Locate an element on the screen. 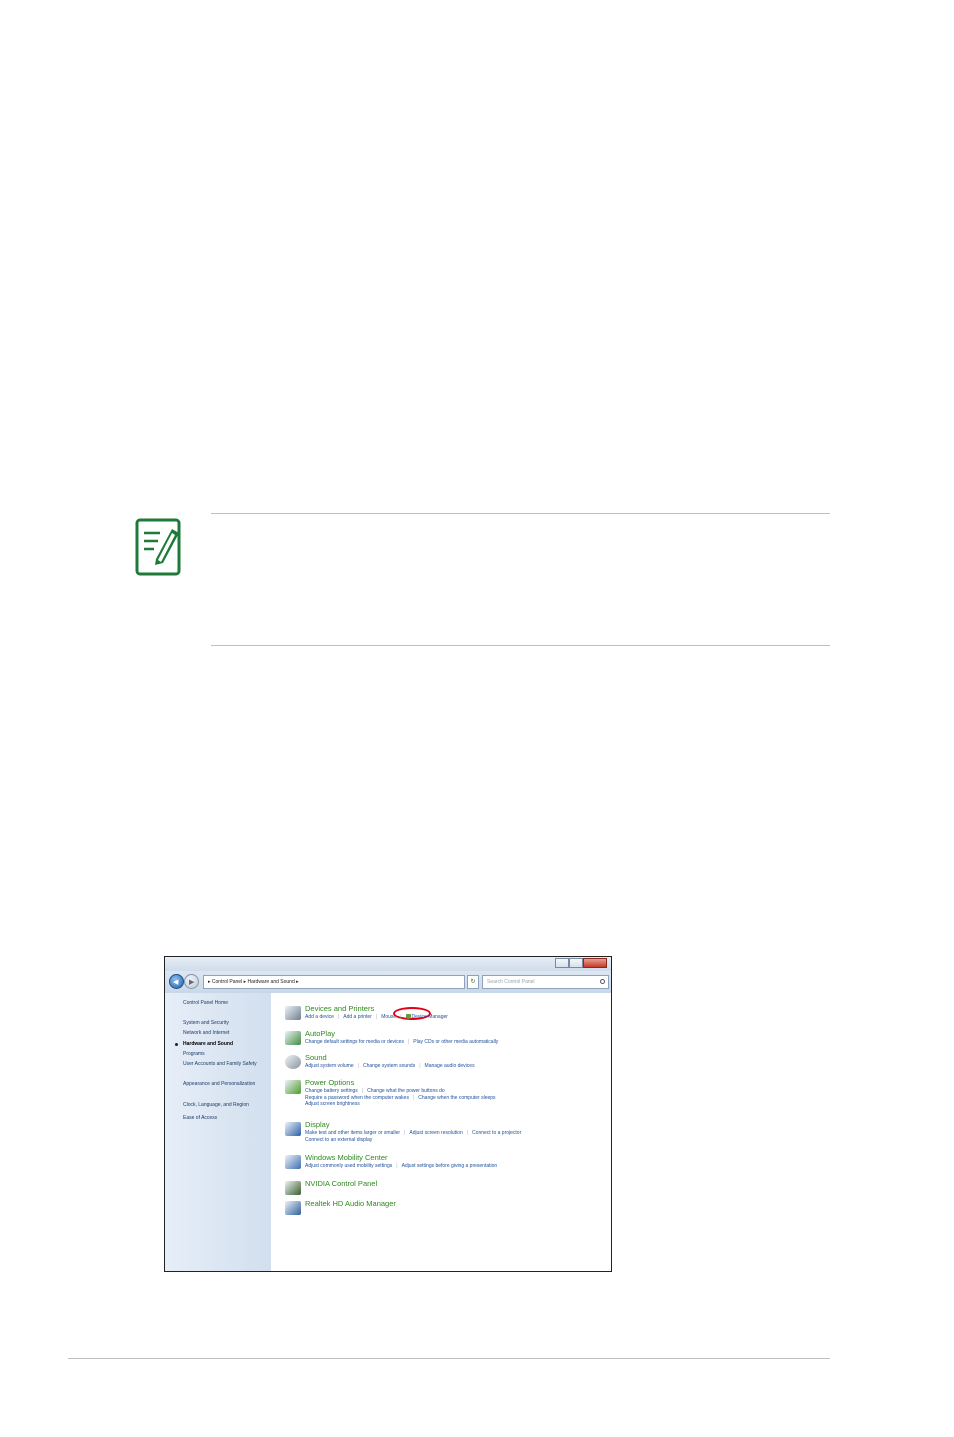 Image resolution: width=954 pixels, height=1437 pixels. breadcrumb: ▸ Control Panel ▸ Hardware and Sound ▸ is located at coordinates (334, 982).